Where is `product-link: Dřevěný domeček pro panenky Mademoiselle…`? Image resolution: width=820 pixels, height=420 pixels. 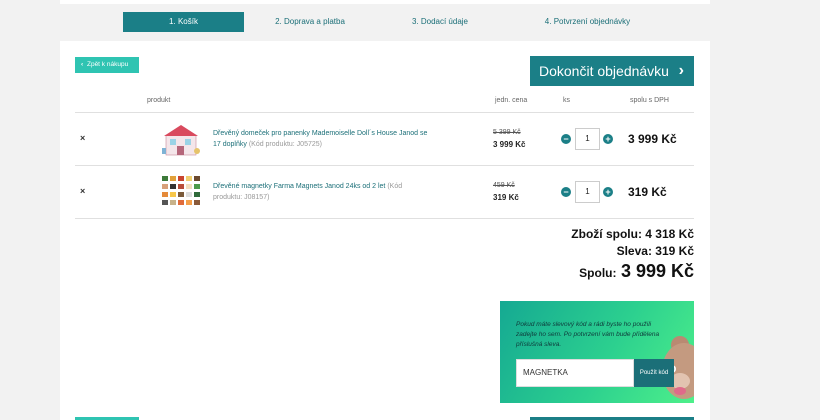 product-link: Dřevěný domeček pro panenky Mademoiselle… is located at coordinates (320, 139).